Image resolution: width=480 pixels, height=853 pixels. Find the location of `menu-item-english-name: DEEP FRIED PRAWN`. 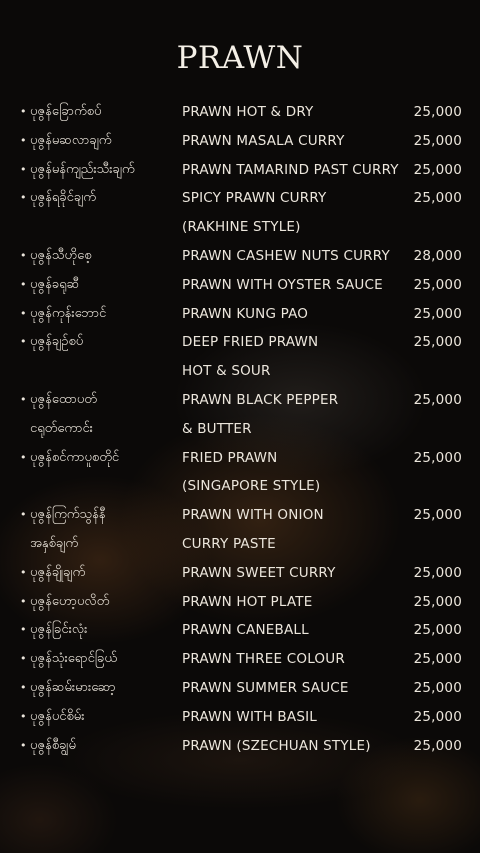

menu-item-english-name: DEEP FRIED PRAWN is located at coordinates (250, 342).